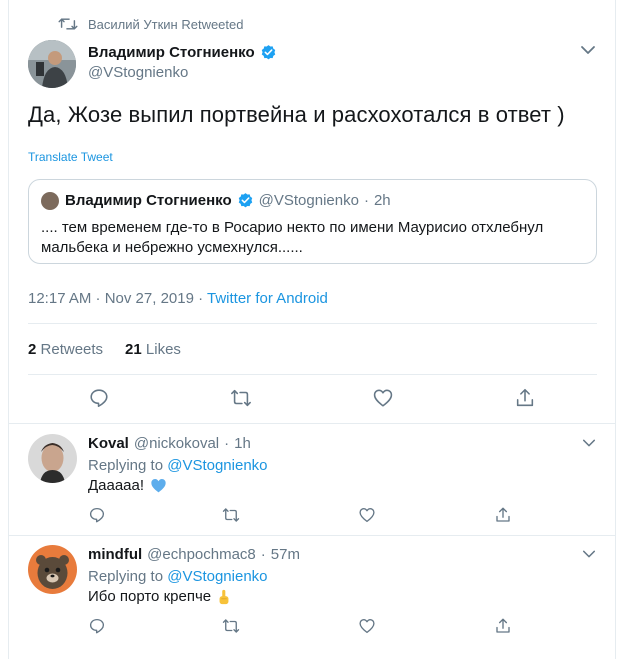 This screenshot has height=659, width=623. Describe the element at coordinates (267, 298) in the screenshot. I see `tweet-source-link: Twitter for Android` at that location.